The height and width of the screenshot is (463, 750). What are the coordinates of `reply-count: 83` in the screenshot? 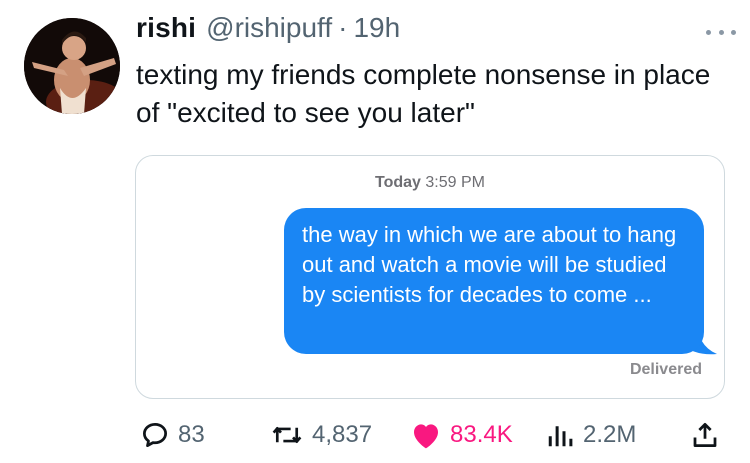 It's located at (191, 434).